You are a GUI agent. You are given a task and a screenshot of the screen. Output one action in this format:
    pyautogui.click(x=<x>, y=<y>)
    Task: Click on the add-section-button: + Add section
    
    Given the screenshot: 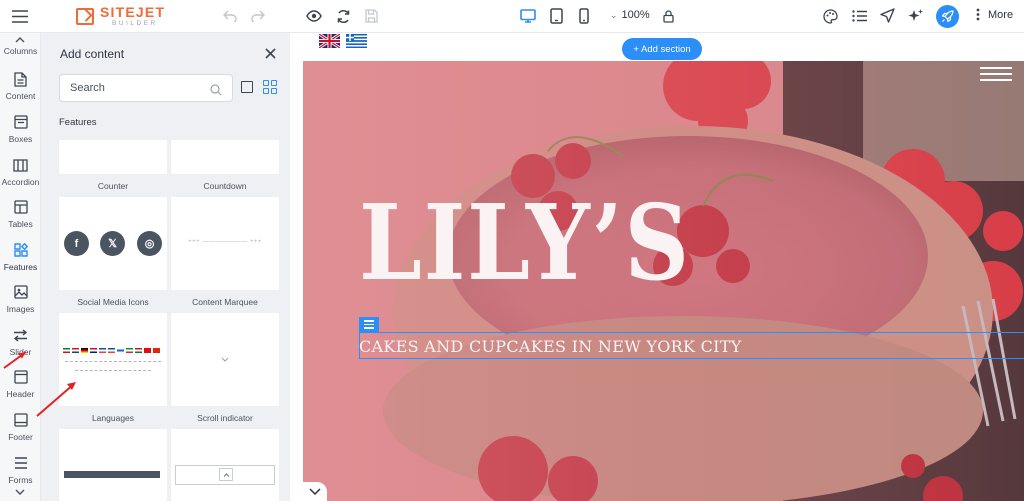 What is the action you would take?
    pyautogui.click(x=662, y=49)
    